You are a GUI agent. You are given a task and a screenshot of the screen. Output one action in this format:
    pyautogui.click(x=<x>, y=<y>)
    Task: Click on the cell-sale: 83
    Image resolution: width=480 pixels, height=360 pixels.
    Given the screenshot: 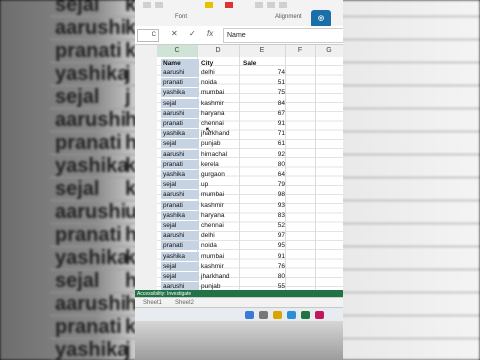 What is the action you would take?
    pyautogui.click(x=264, y=215)
    